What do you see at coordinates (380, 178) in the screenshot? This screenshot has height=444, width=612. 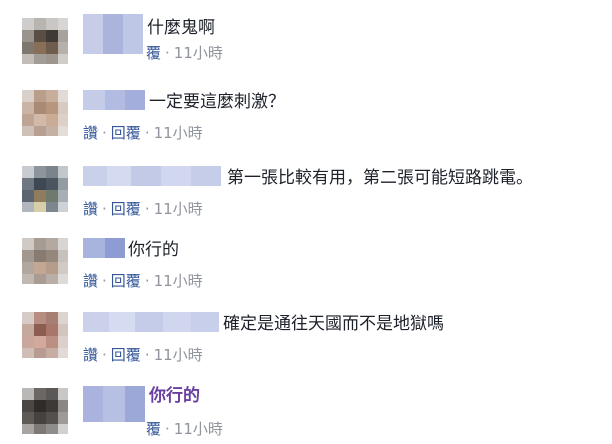 I see `comment-text: 第一張比較有用，第二張可能短路跳電。` at bounding box center [380, 178].